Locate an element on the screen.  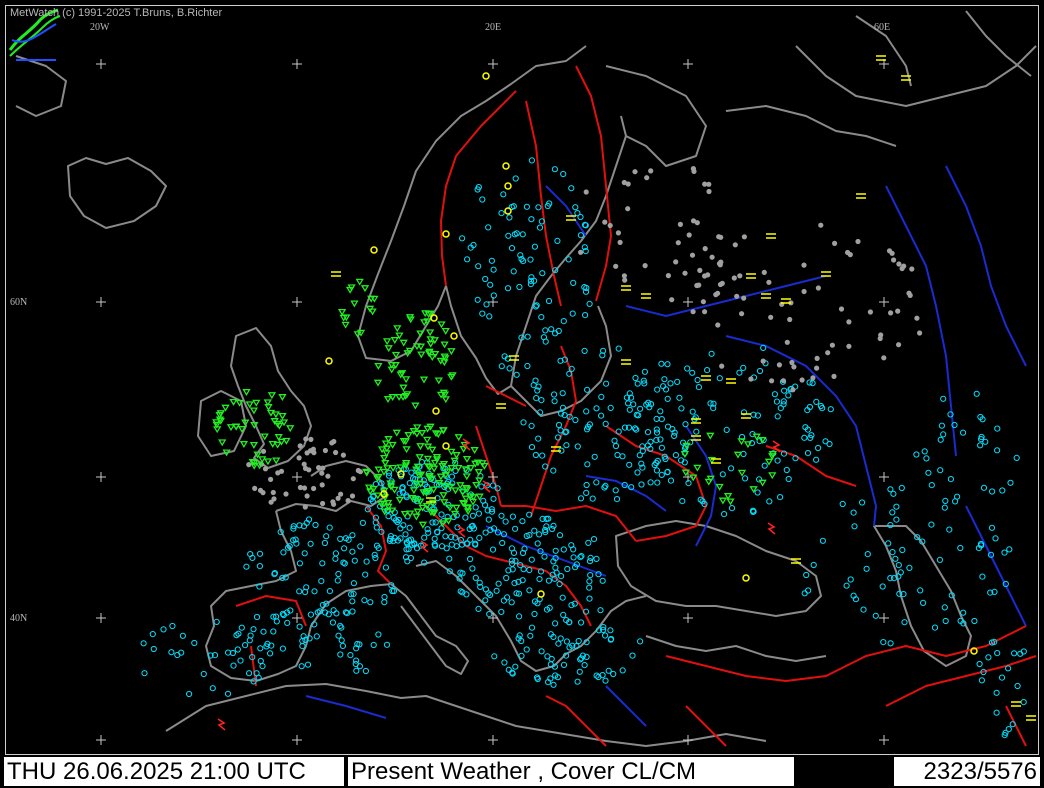
status-layers: Present Weather , Cover CL/CM is located at coordinates (571, 771).